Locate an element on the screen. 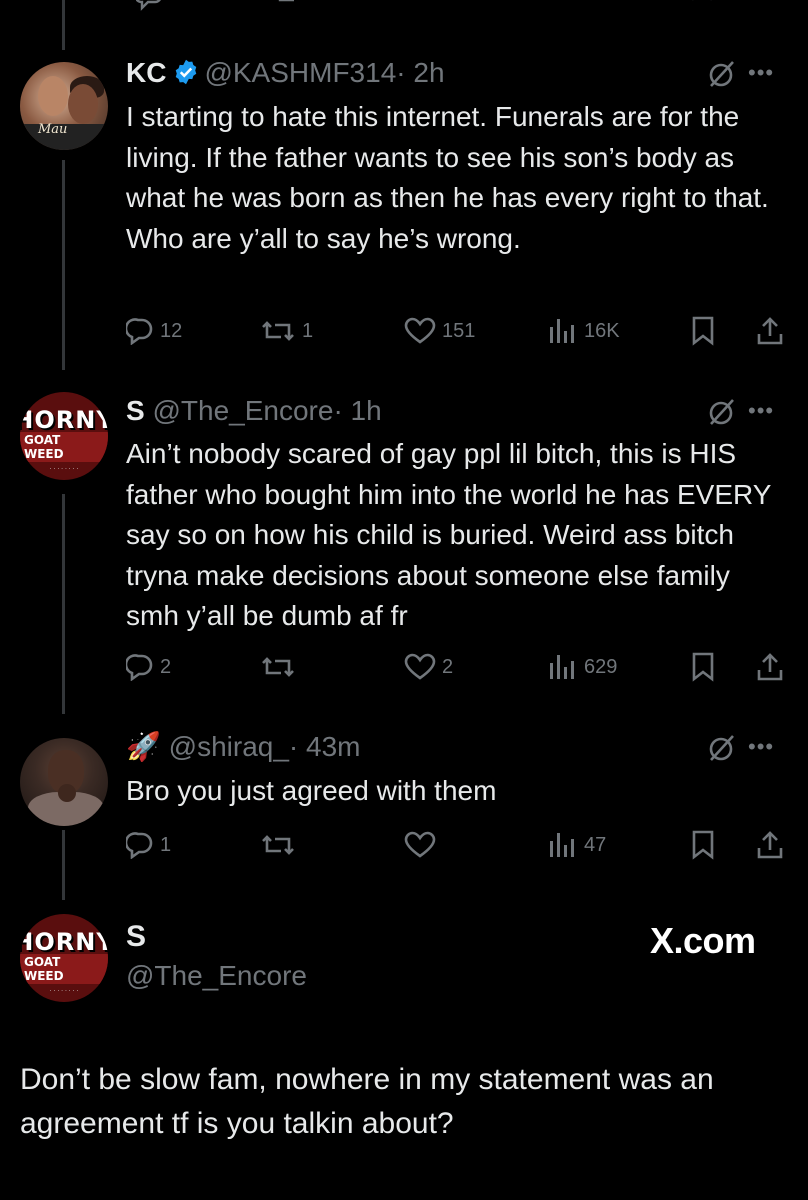  reply-button: 12 is located at coordinates (154, 331).